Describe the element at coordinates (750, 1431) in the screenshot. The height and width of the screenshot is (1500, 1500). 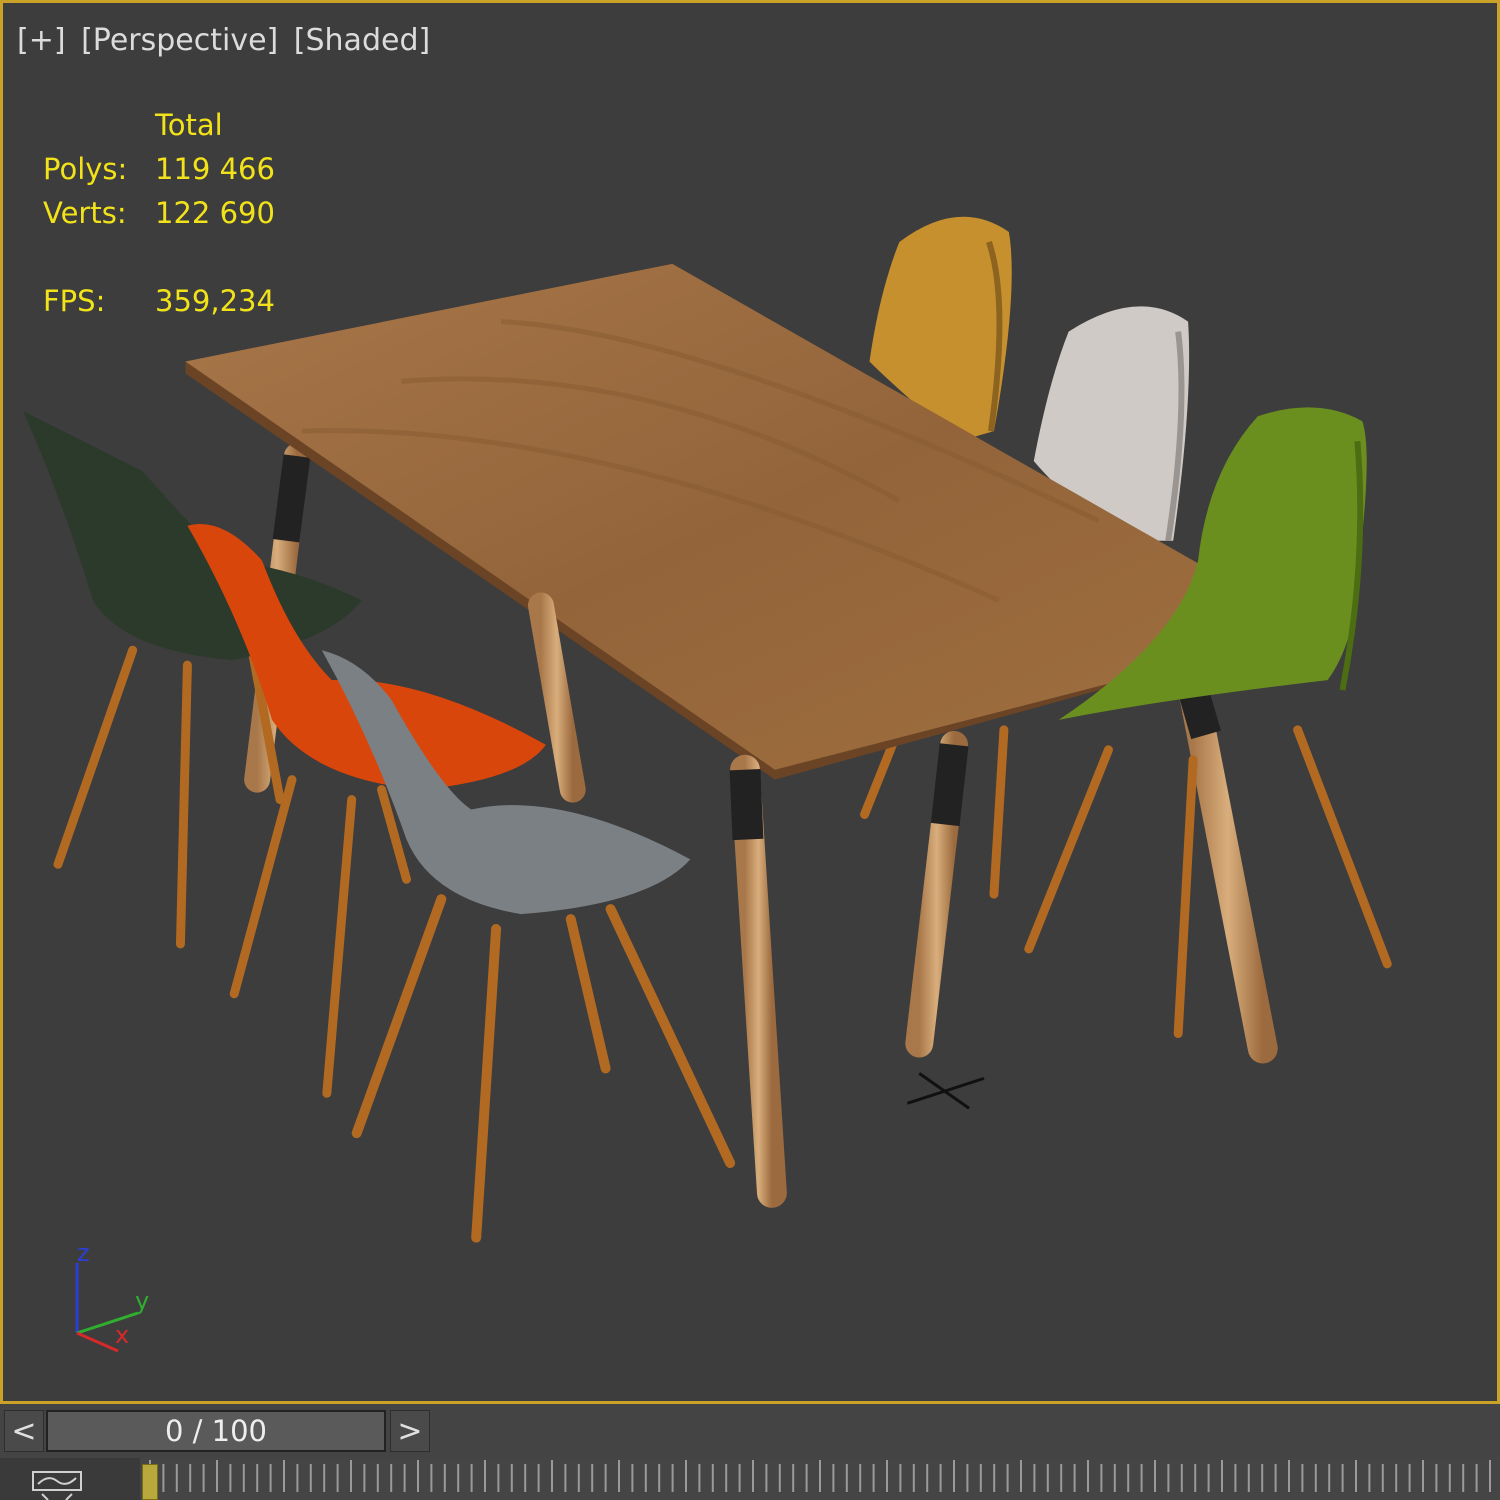
I see `time-slider-bar: < 0 / 100 >` at that location.